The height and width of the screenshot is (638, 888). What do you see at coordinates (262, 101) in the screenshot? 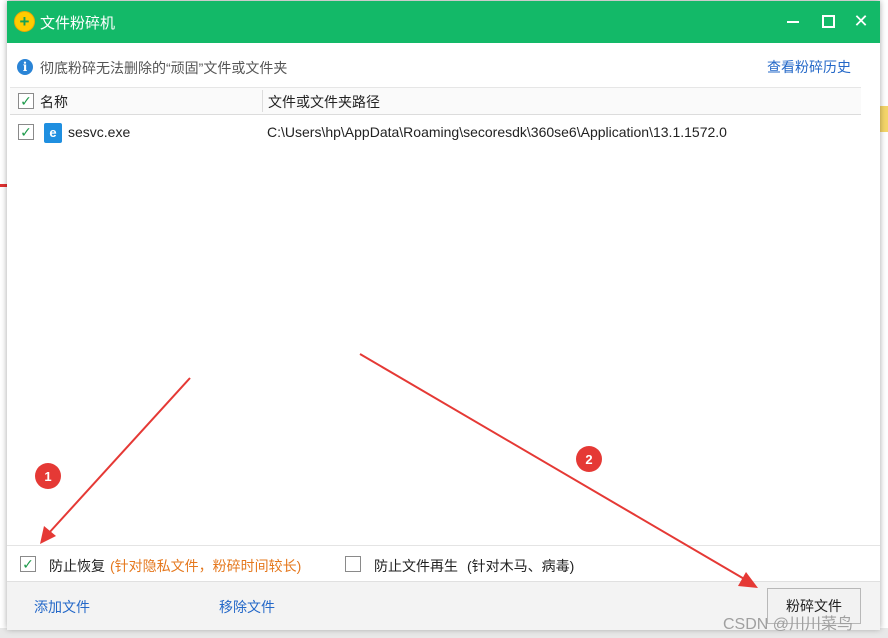
I see `column-separator` at bounding box center [262, 101].